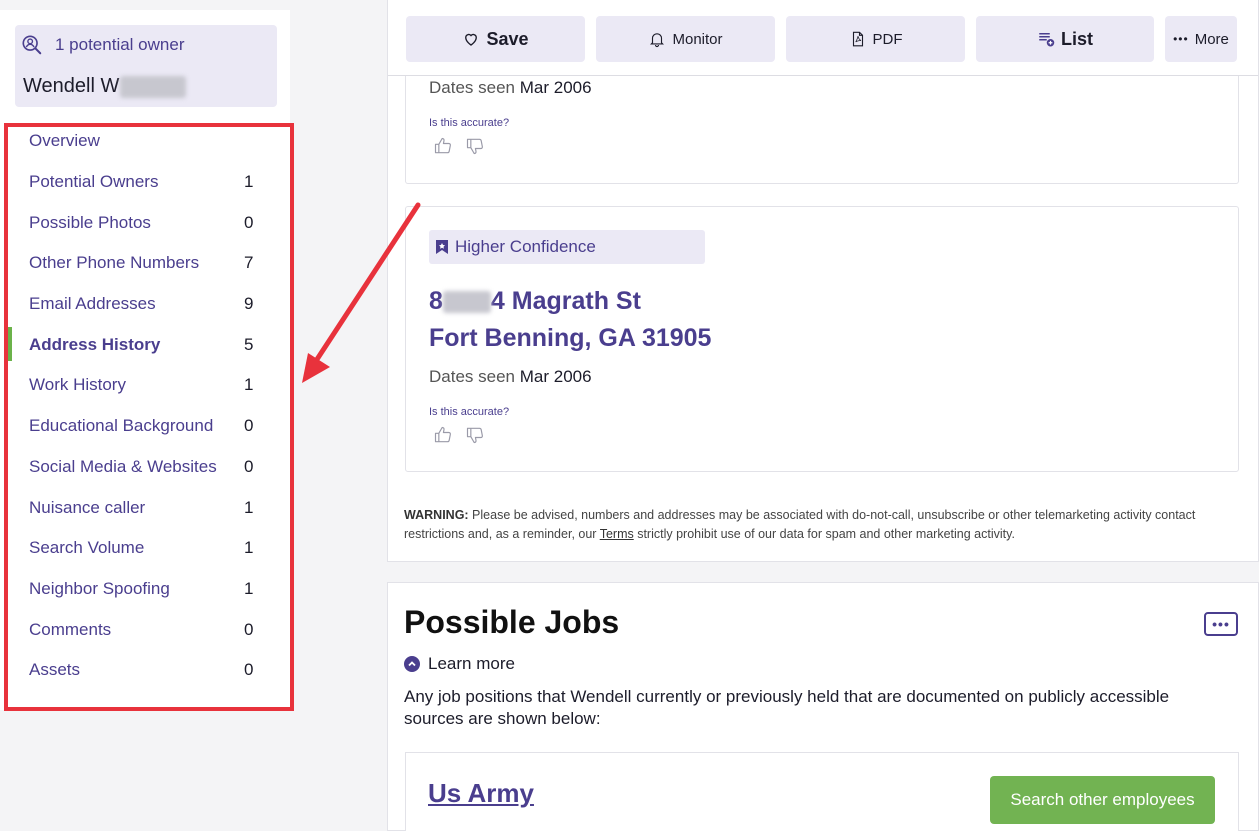  What do you see at coordinates (412, 664) in the screenshot?
I see `chevron-up-icon` at bounding box center [412, 664].